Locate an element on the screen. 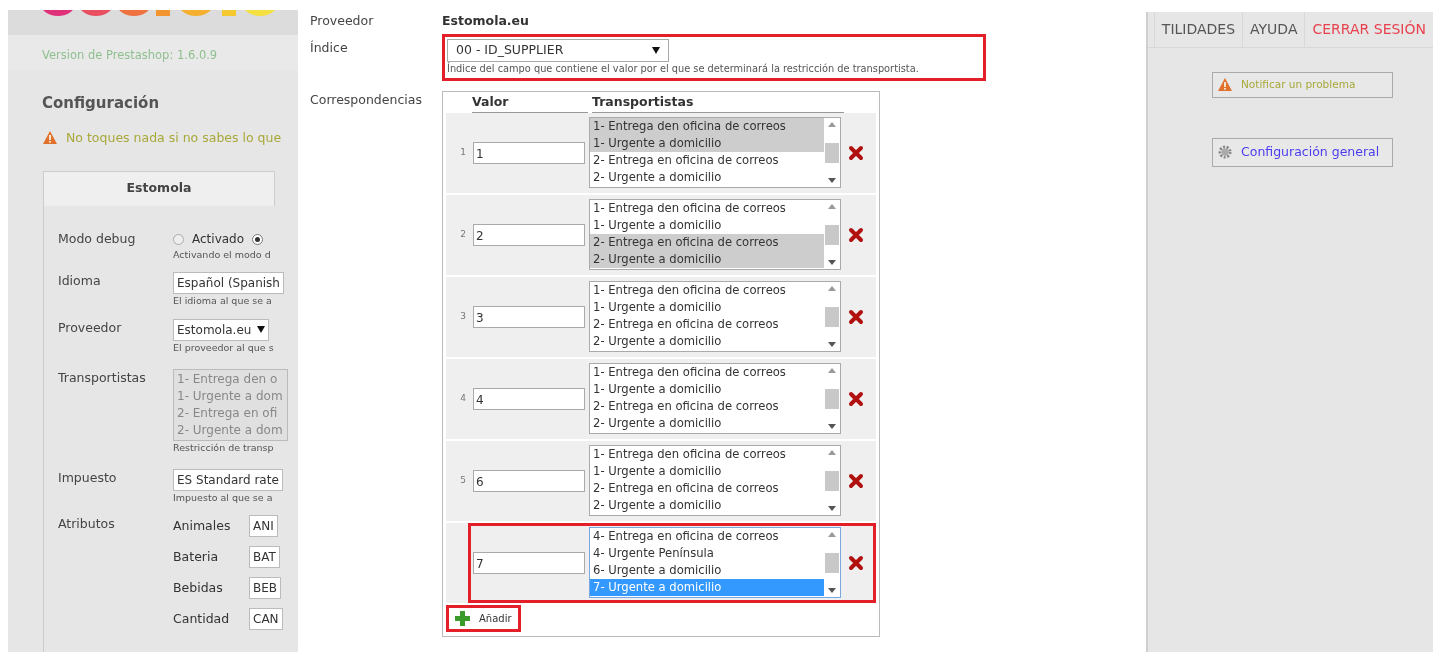 This screenshot has width=1433, height=652. input-field: 4 is located at coordinates (529, 398).